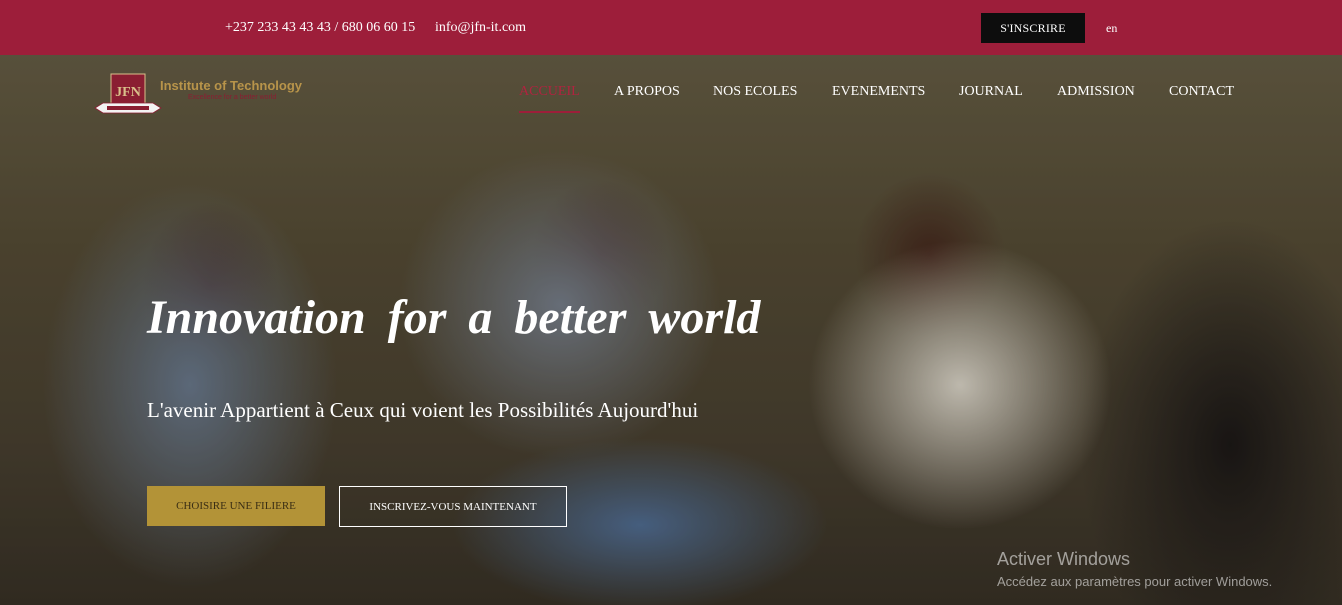 This screenshot has width=1342, height=605. Describe the element at coordinates (1201, 92) in the screenshot. I see `nav-item-contact: CONTACT` at that location.